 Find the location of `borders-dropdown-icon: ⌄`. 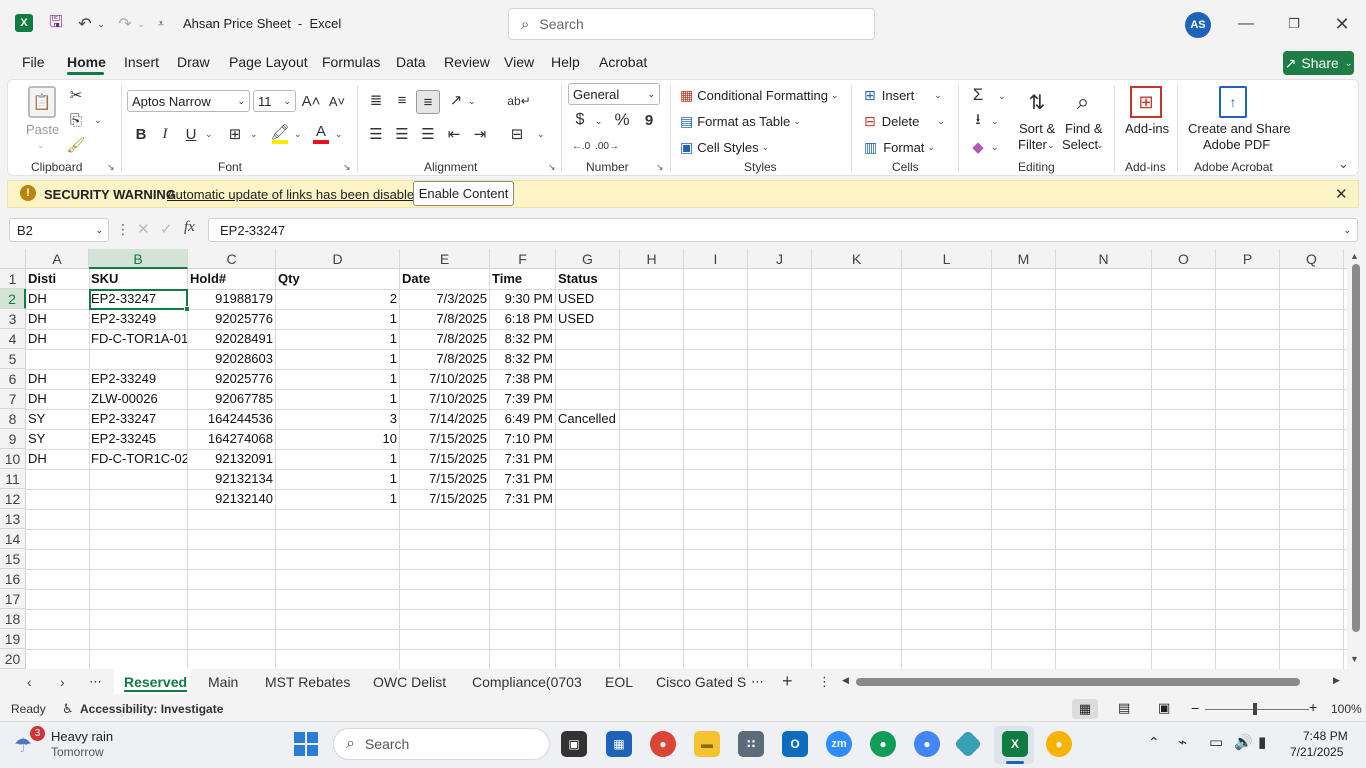

borders-dropdown-icon: ⌄ is located at coordinates (254, 134).